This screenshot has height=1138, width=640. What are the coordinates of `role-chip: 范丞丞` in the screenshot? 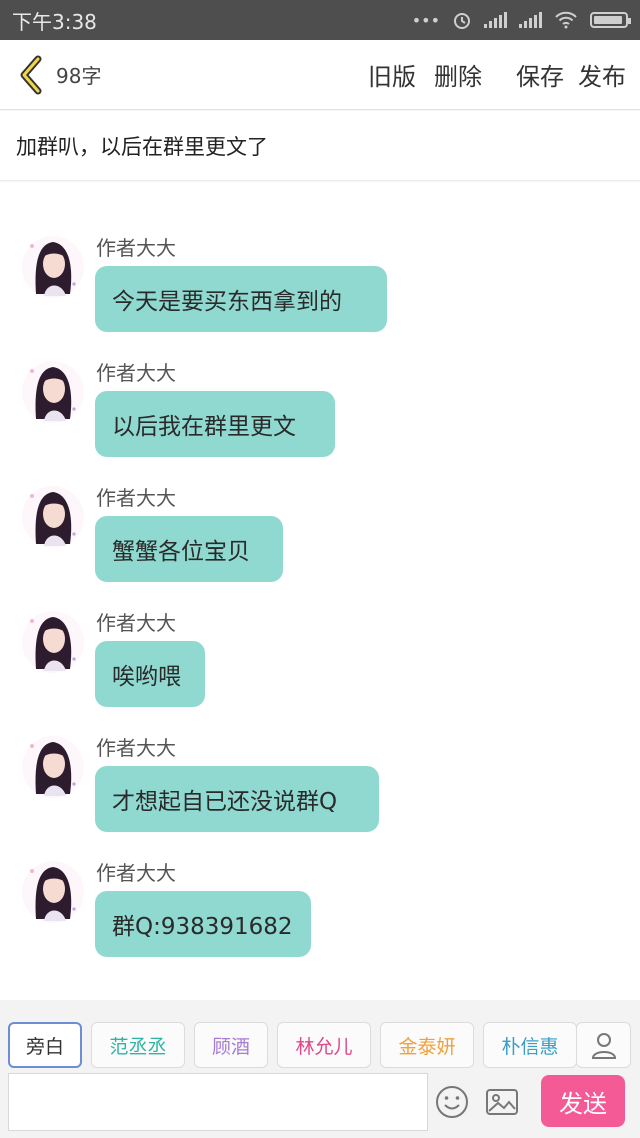 It's located at (138, 1045).